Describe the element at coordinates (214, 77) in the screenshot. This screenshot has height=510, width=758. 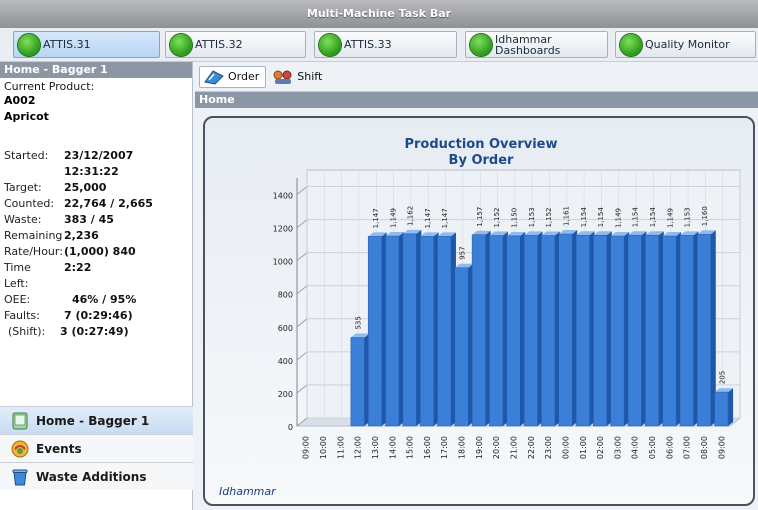
I see `order-icon` at that location.